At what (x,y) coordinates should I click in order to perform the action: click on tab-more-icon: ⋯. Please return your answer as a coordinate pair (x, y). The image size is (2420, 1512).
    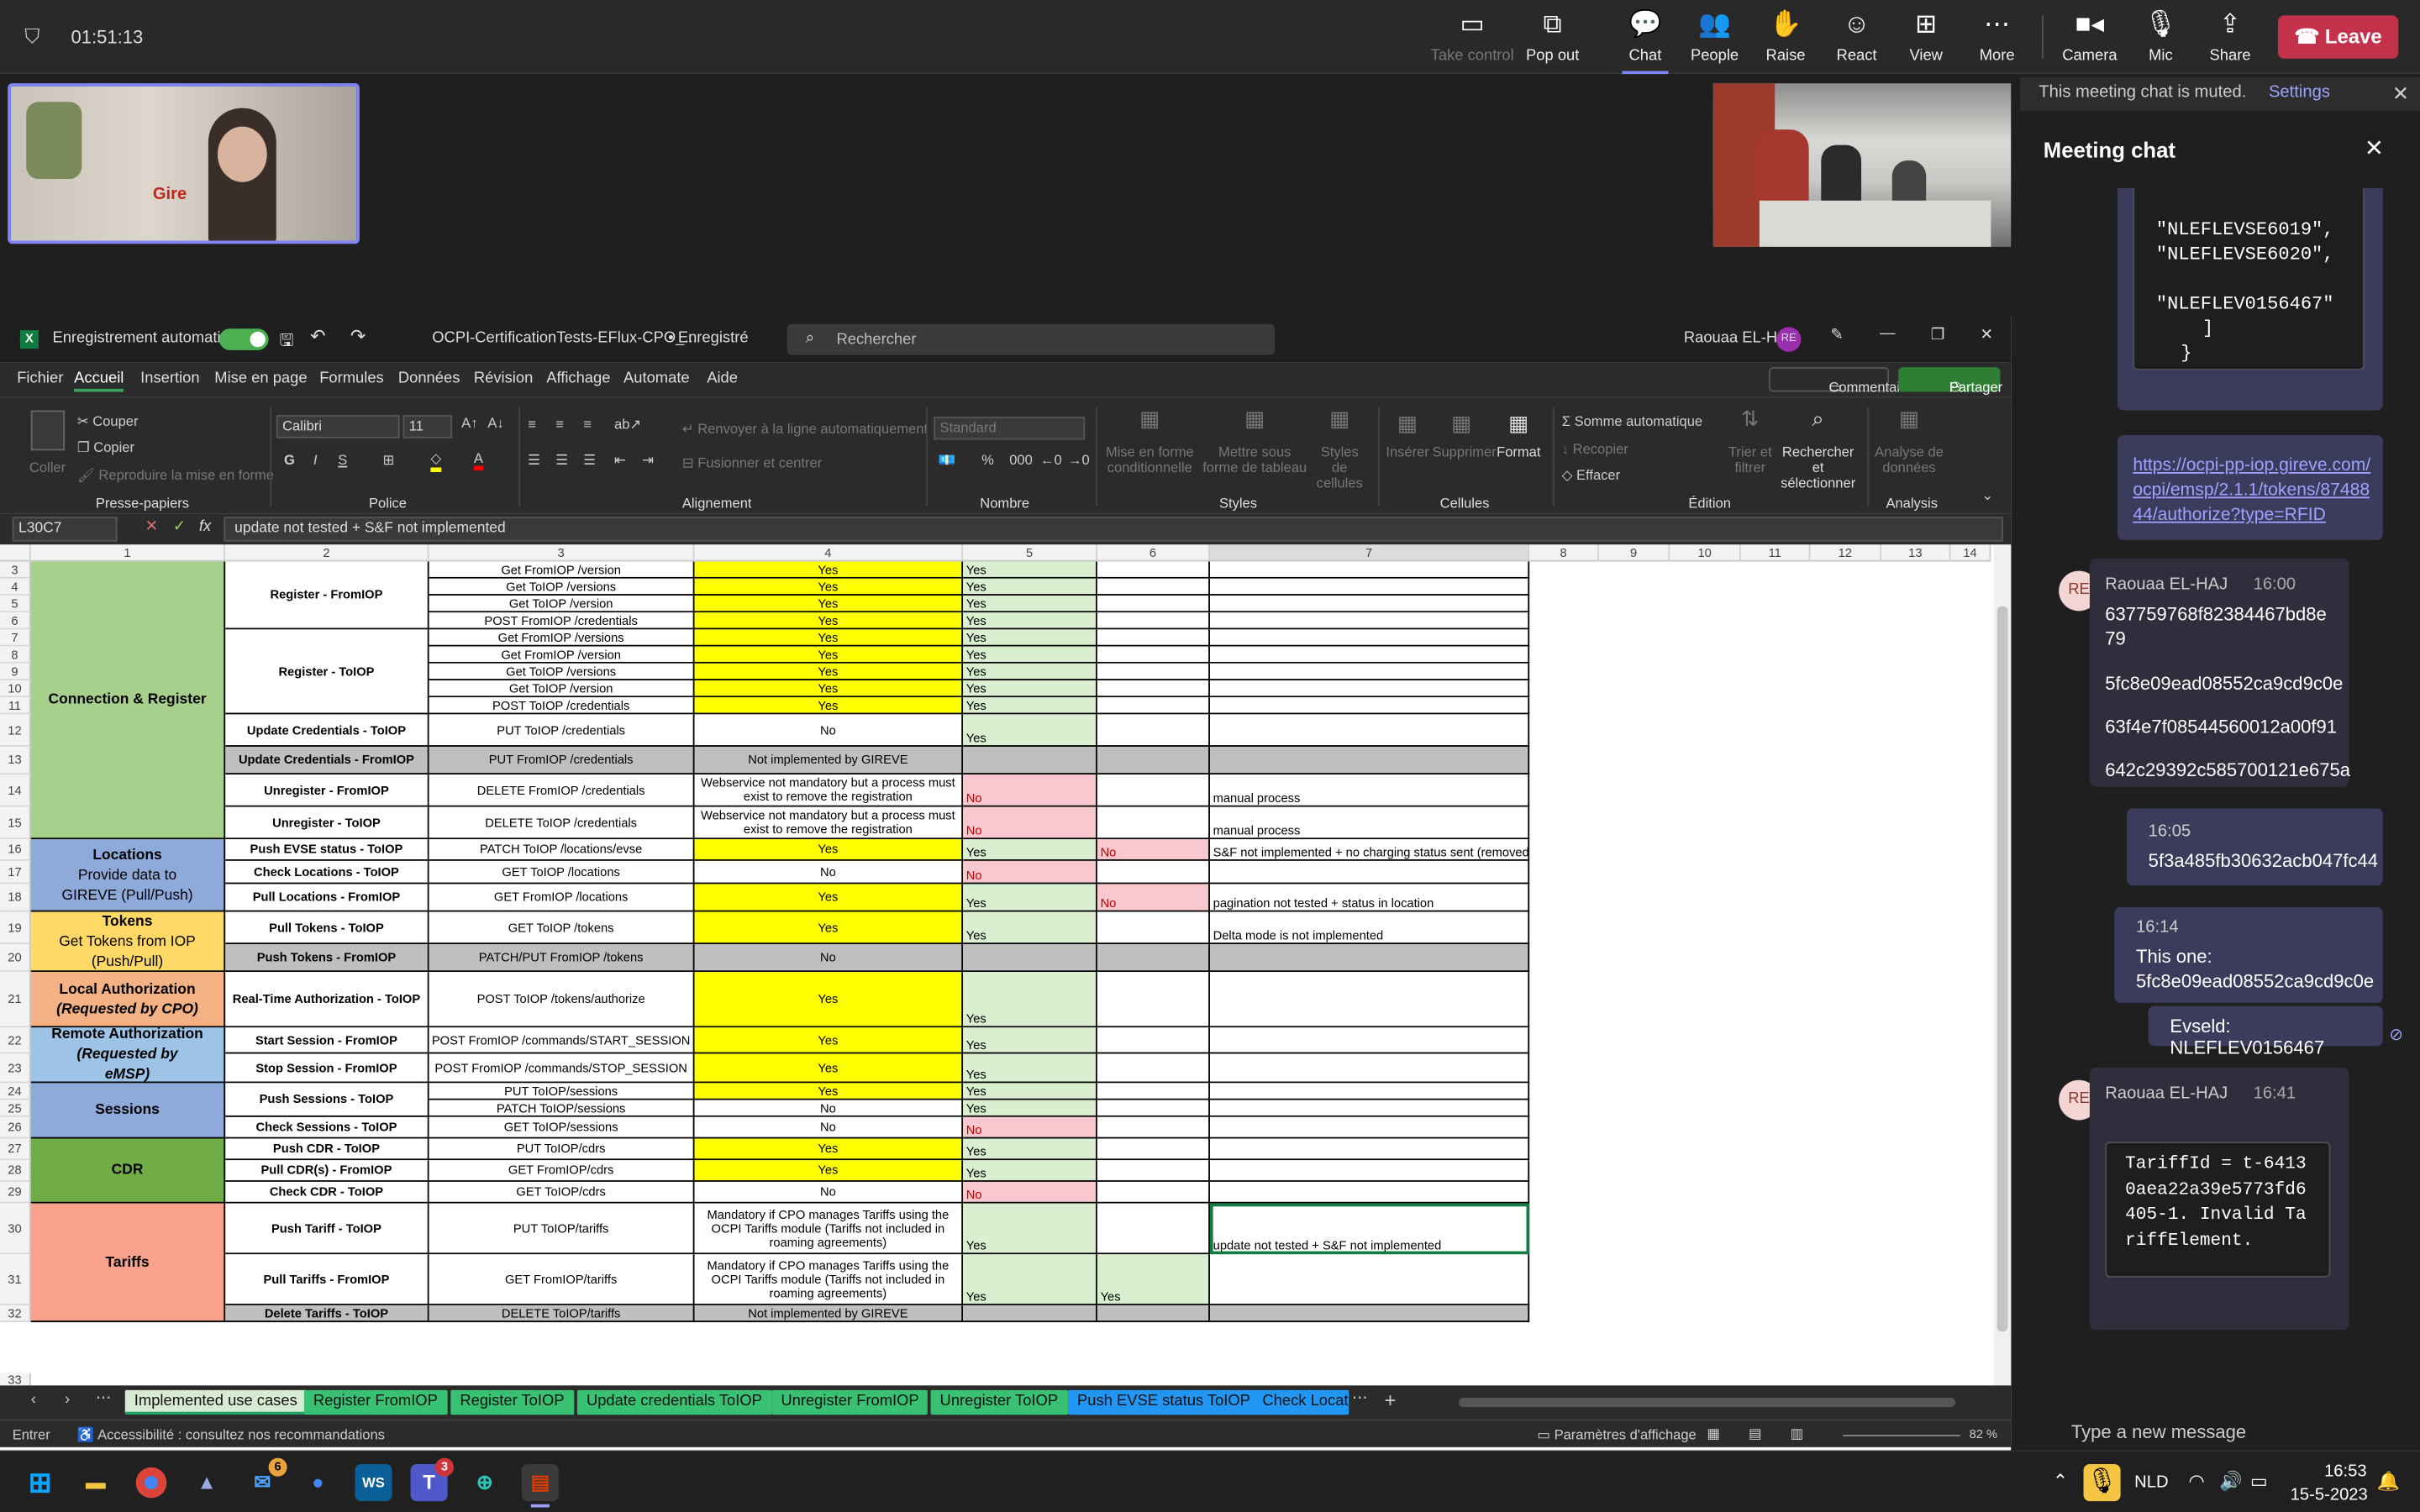
    Looking at the image, I should click on (103, 1398).